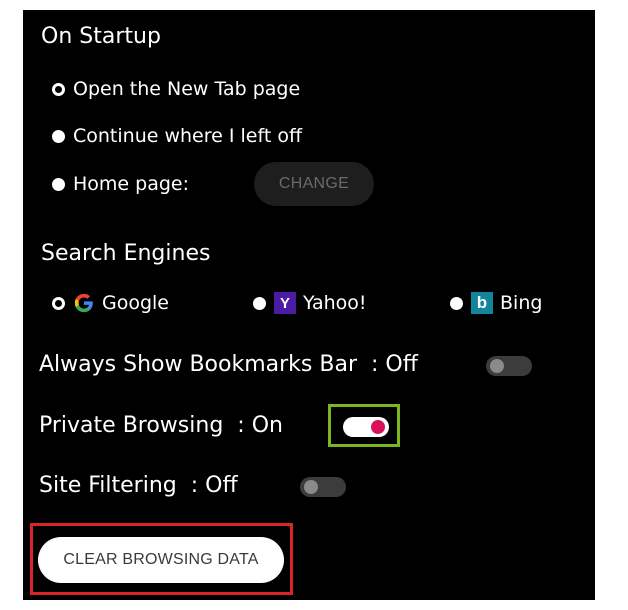 This screenshot has height=610, width=628. What do you see at coordinates (131, 184) in the screenshot?
I see `startup-option-label: Home page:` at bounding box center [131, 184].